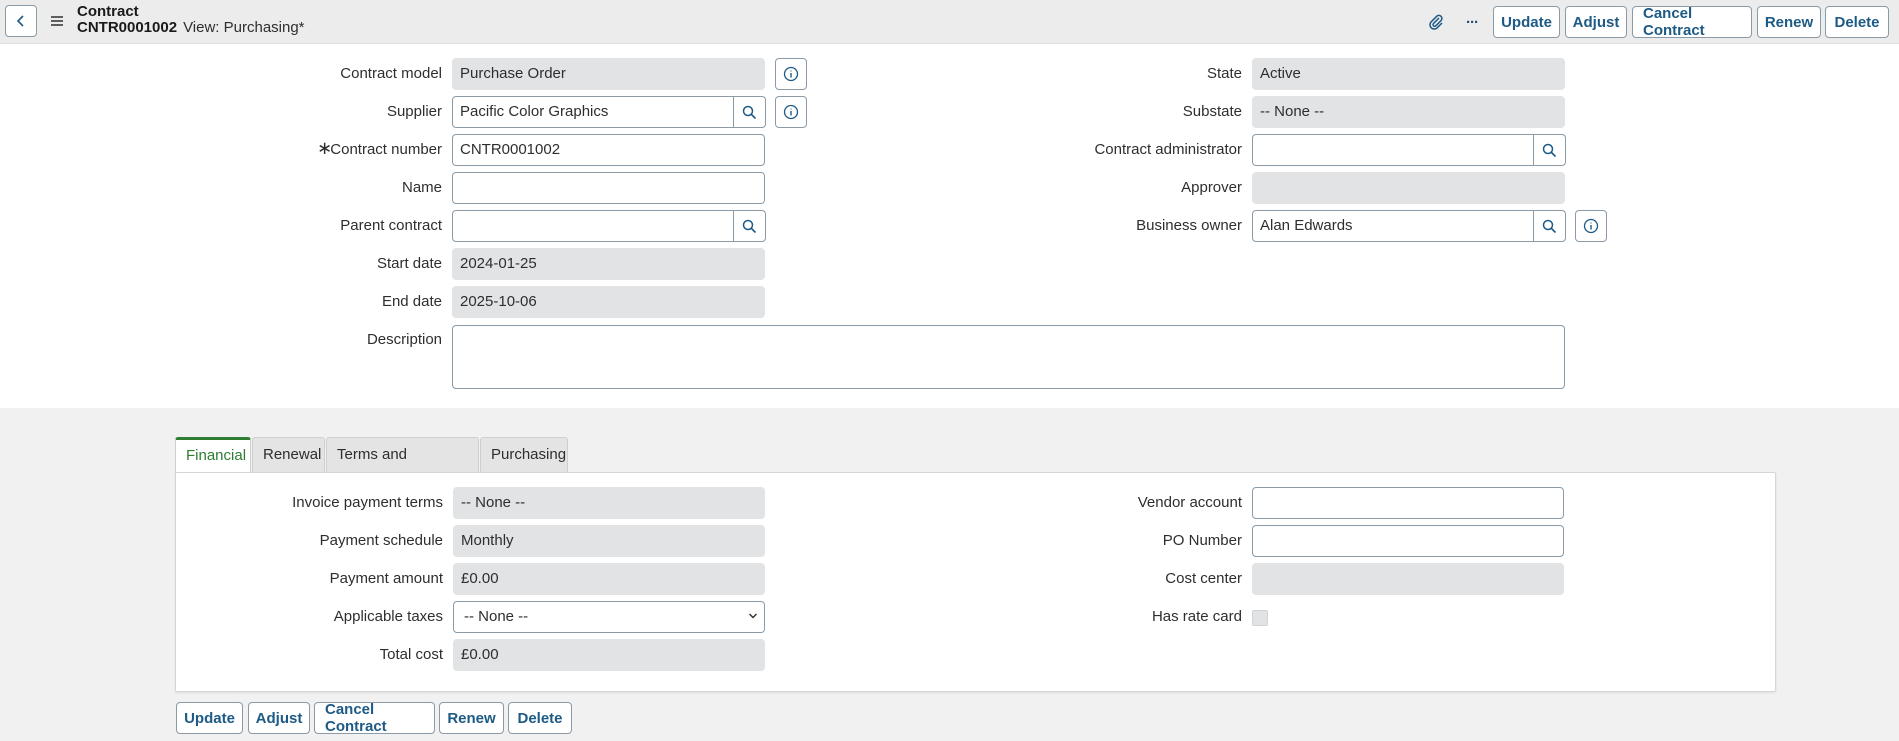 The height and width of the screenshot is (741, 1899). What do you see at coordinates (1168, 149) in the screenshot?
I see `contract-administrator-label: Contract administrator` at bounding box center [1168, 149].